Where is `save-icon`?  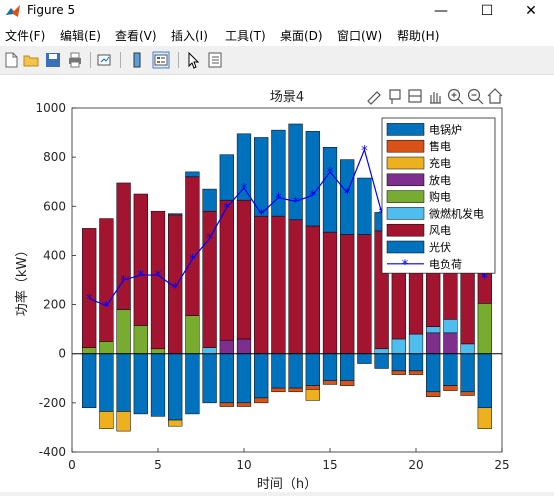 save-icon is located at coordinates (53, 60).